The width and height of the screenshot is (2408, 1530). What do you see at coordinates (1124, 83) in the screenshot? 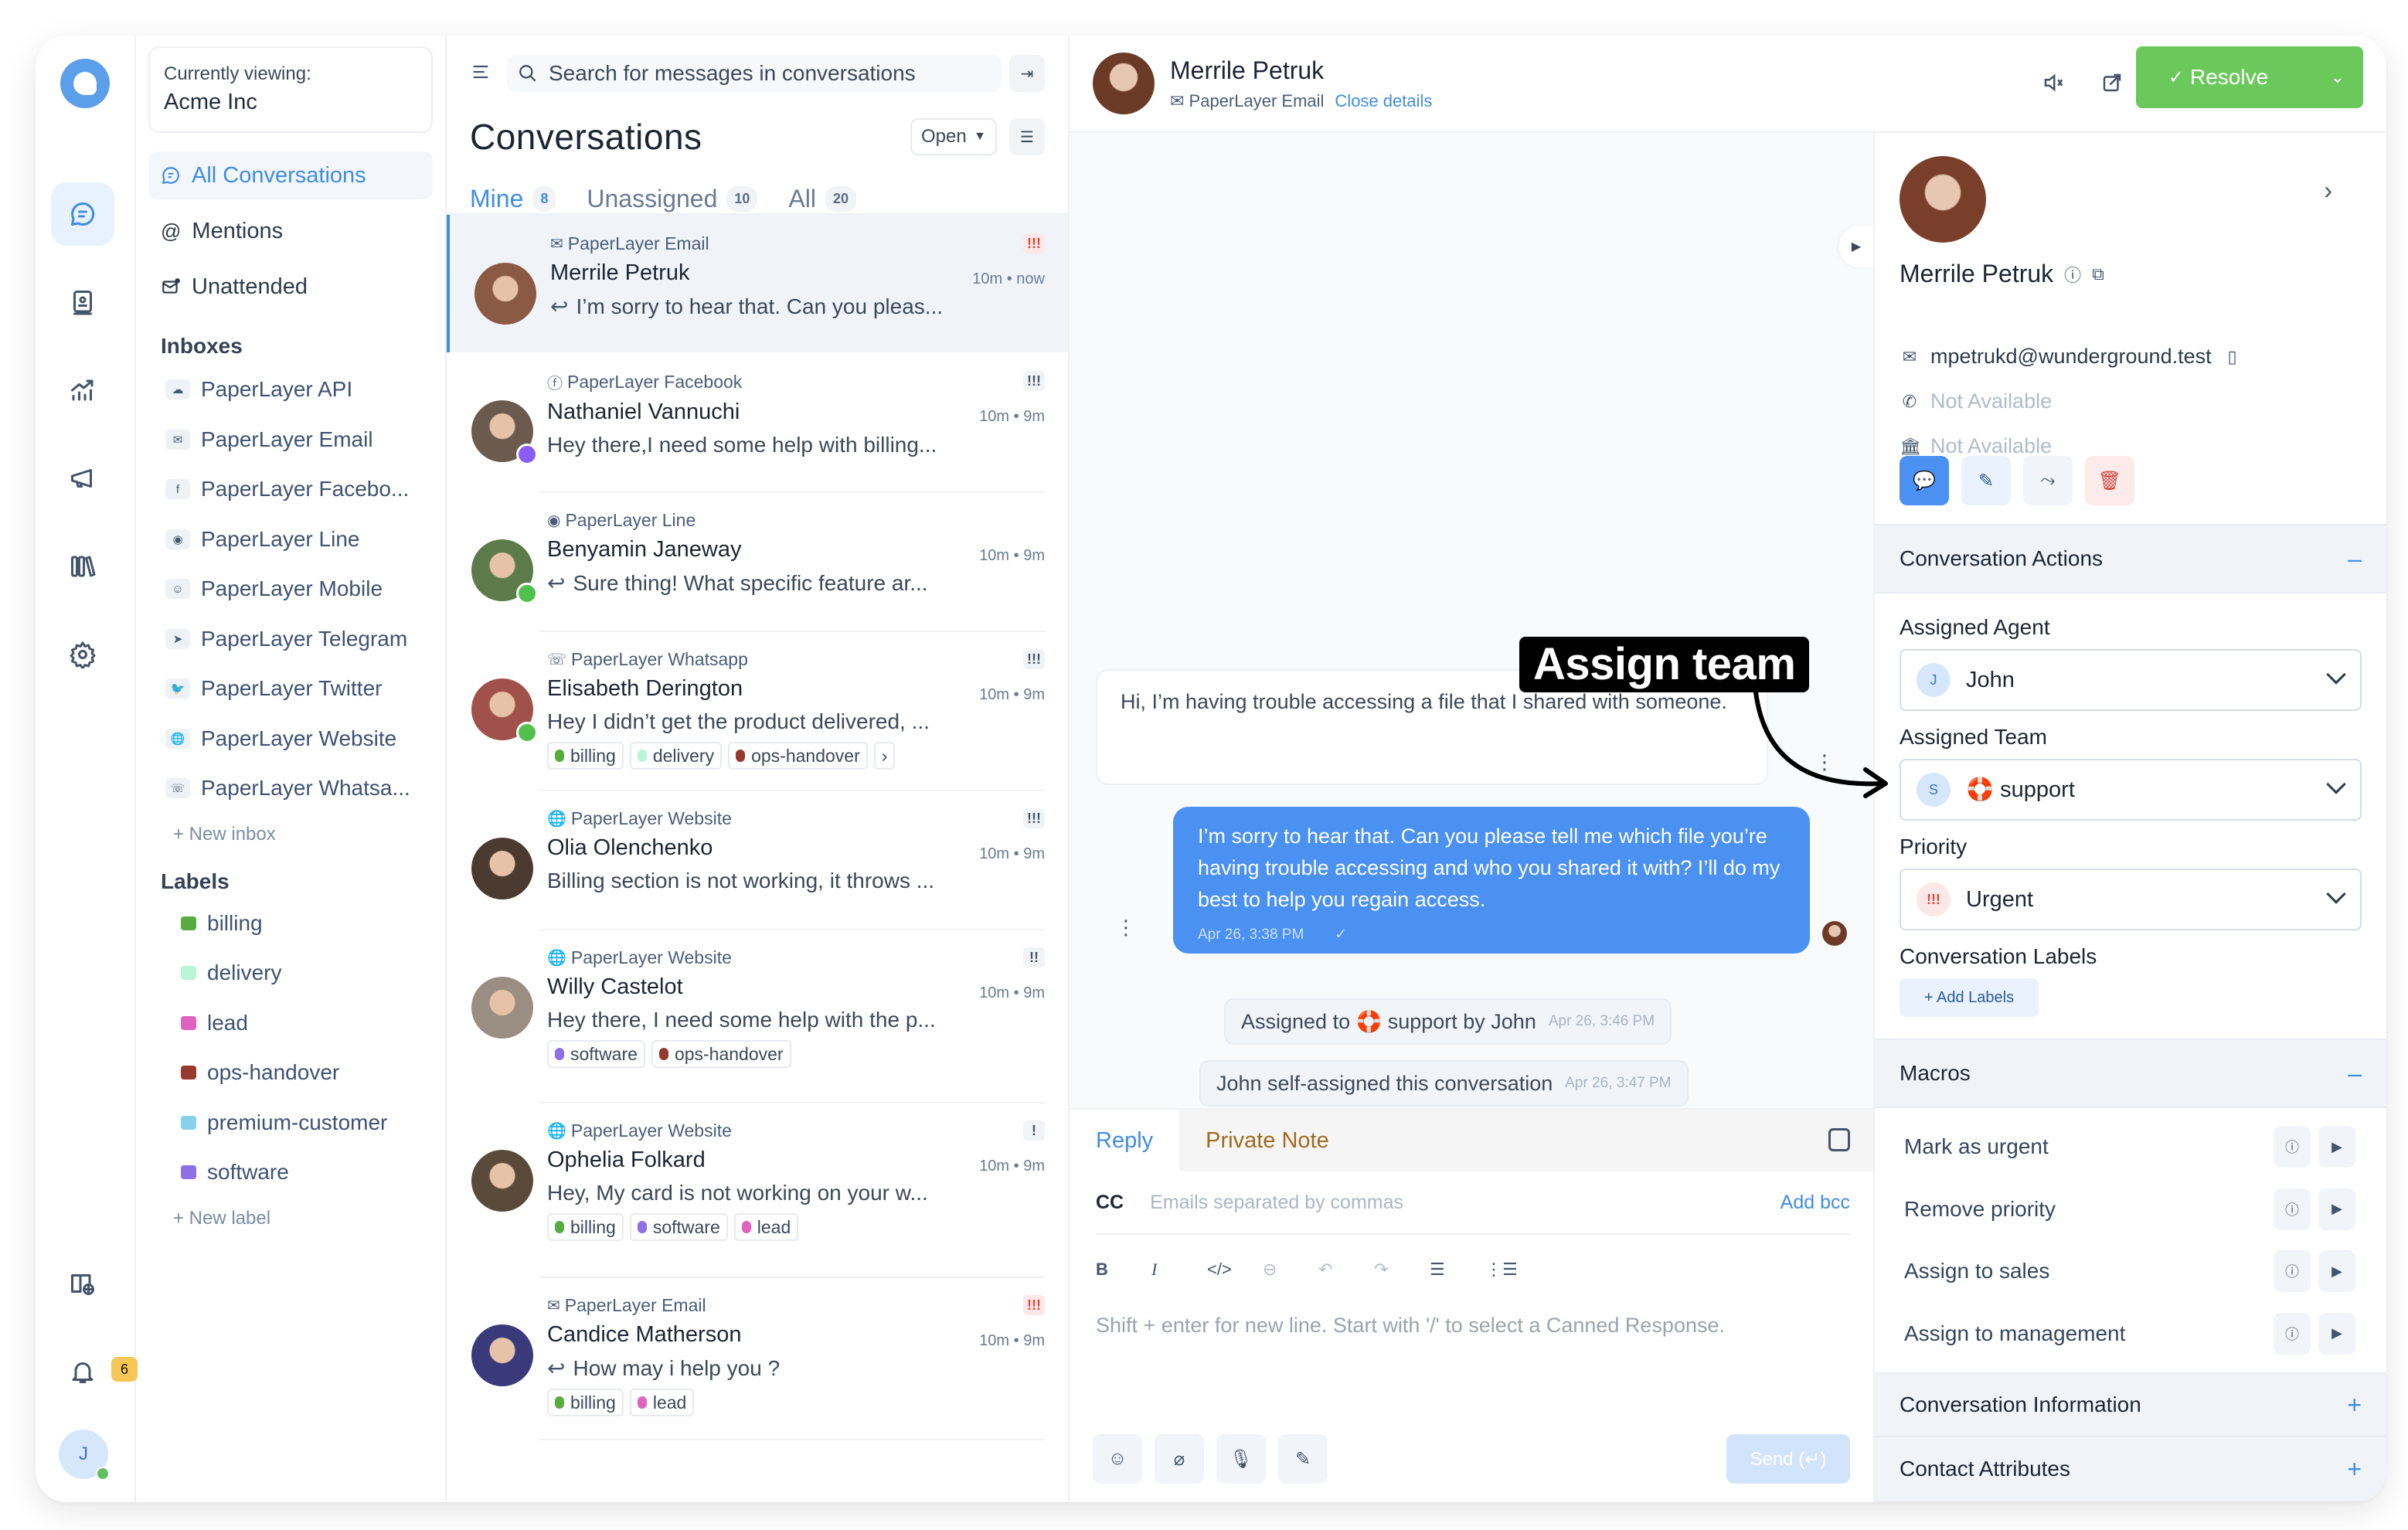
I see `contact-avatar` at bounding box center [1124, 83].